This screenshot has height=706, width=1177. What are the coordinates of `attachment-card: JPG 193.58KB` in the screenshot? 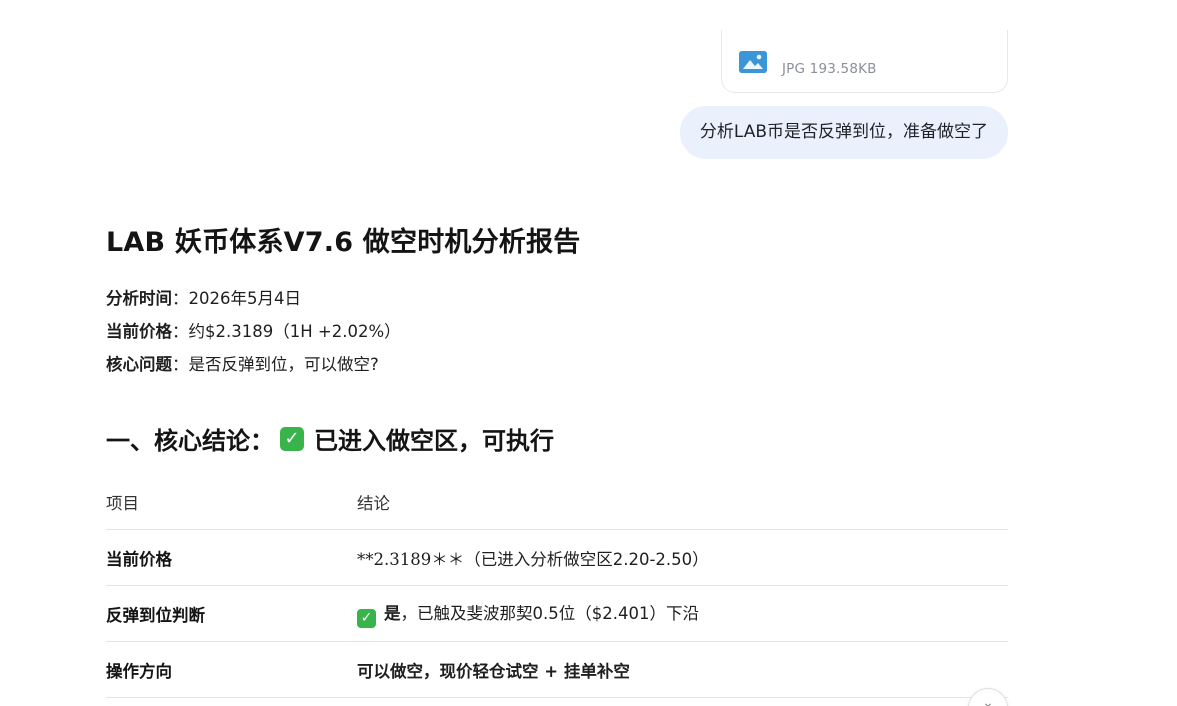 It's located at (864, 61).